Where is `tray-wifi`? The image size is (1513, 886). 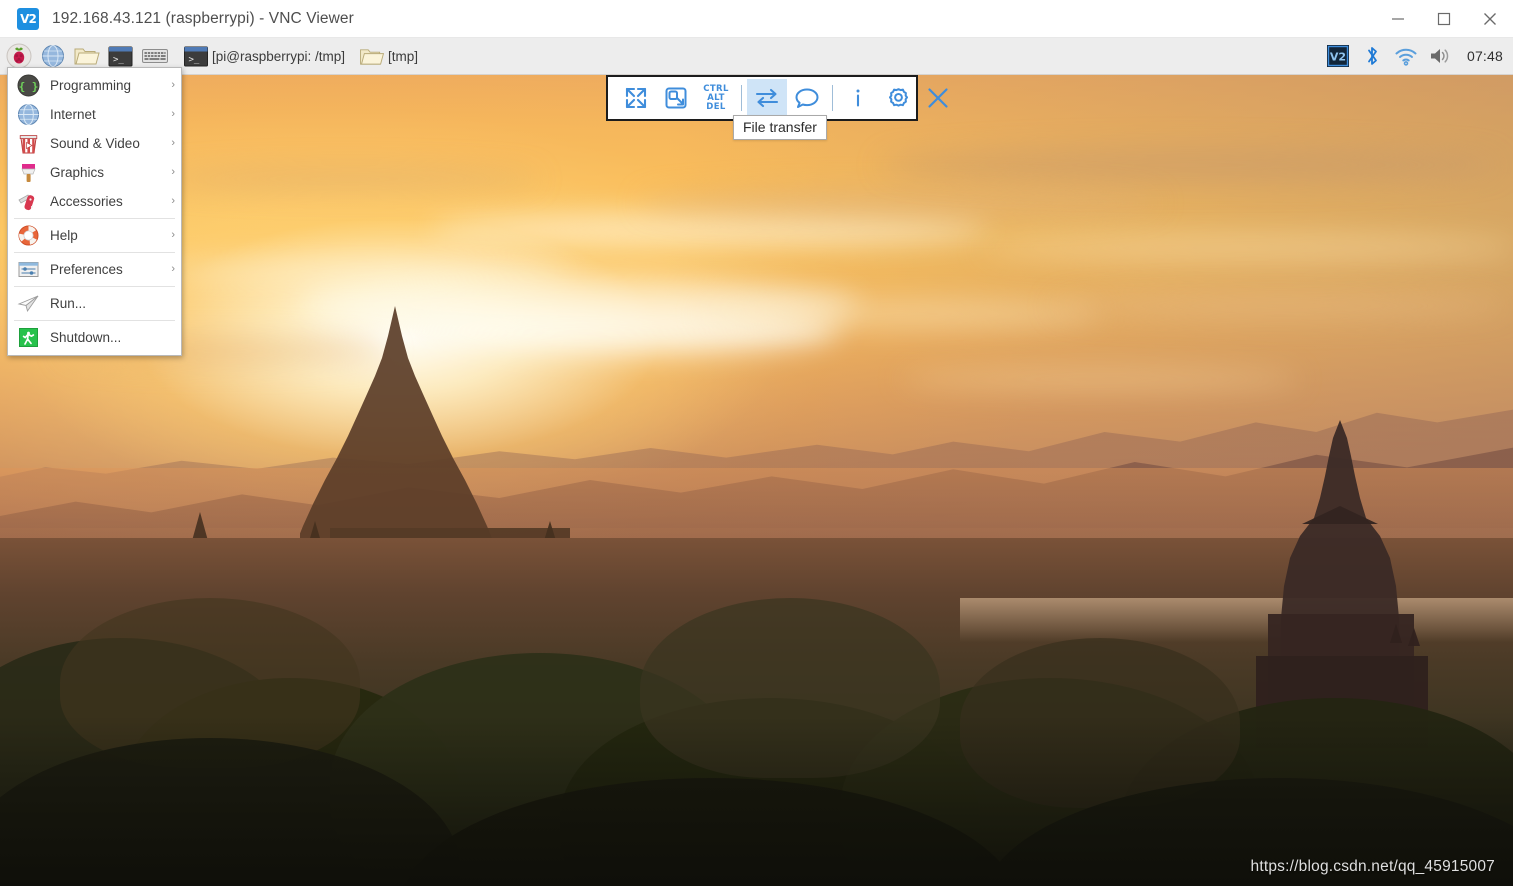
tray-wifi is located at coordinates (1406, 56).